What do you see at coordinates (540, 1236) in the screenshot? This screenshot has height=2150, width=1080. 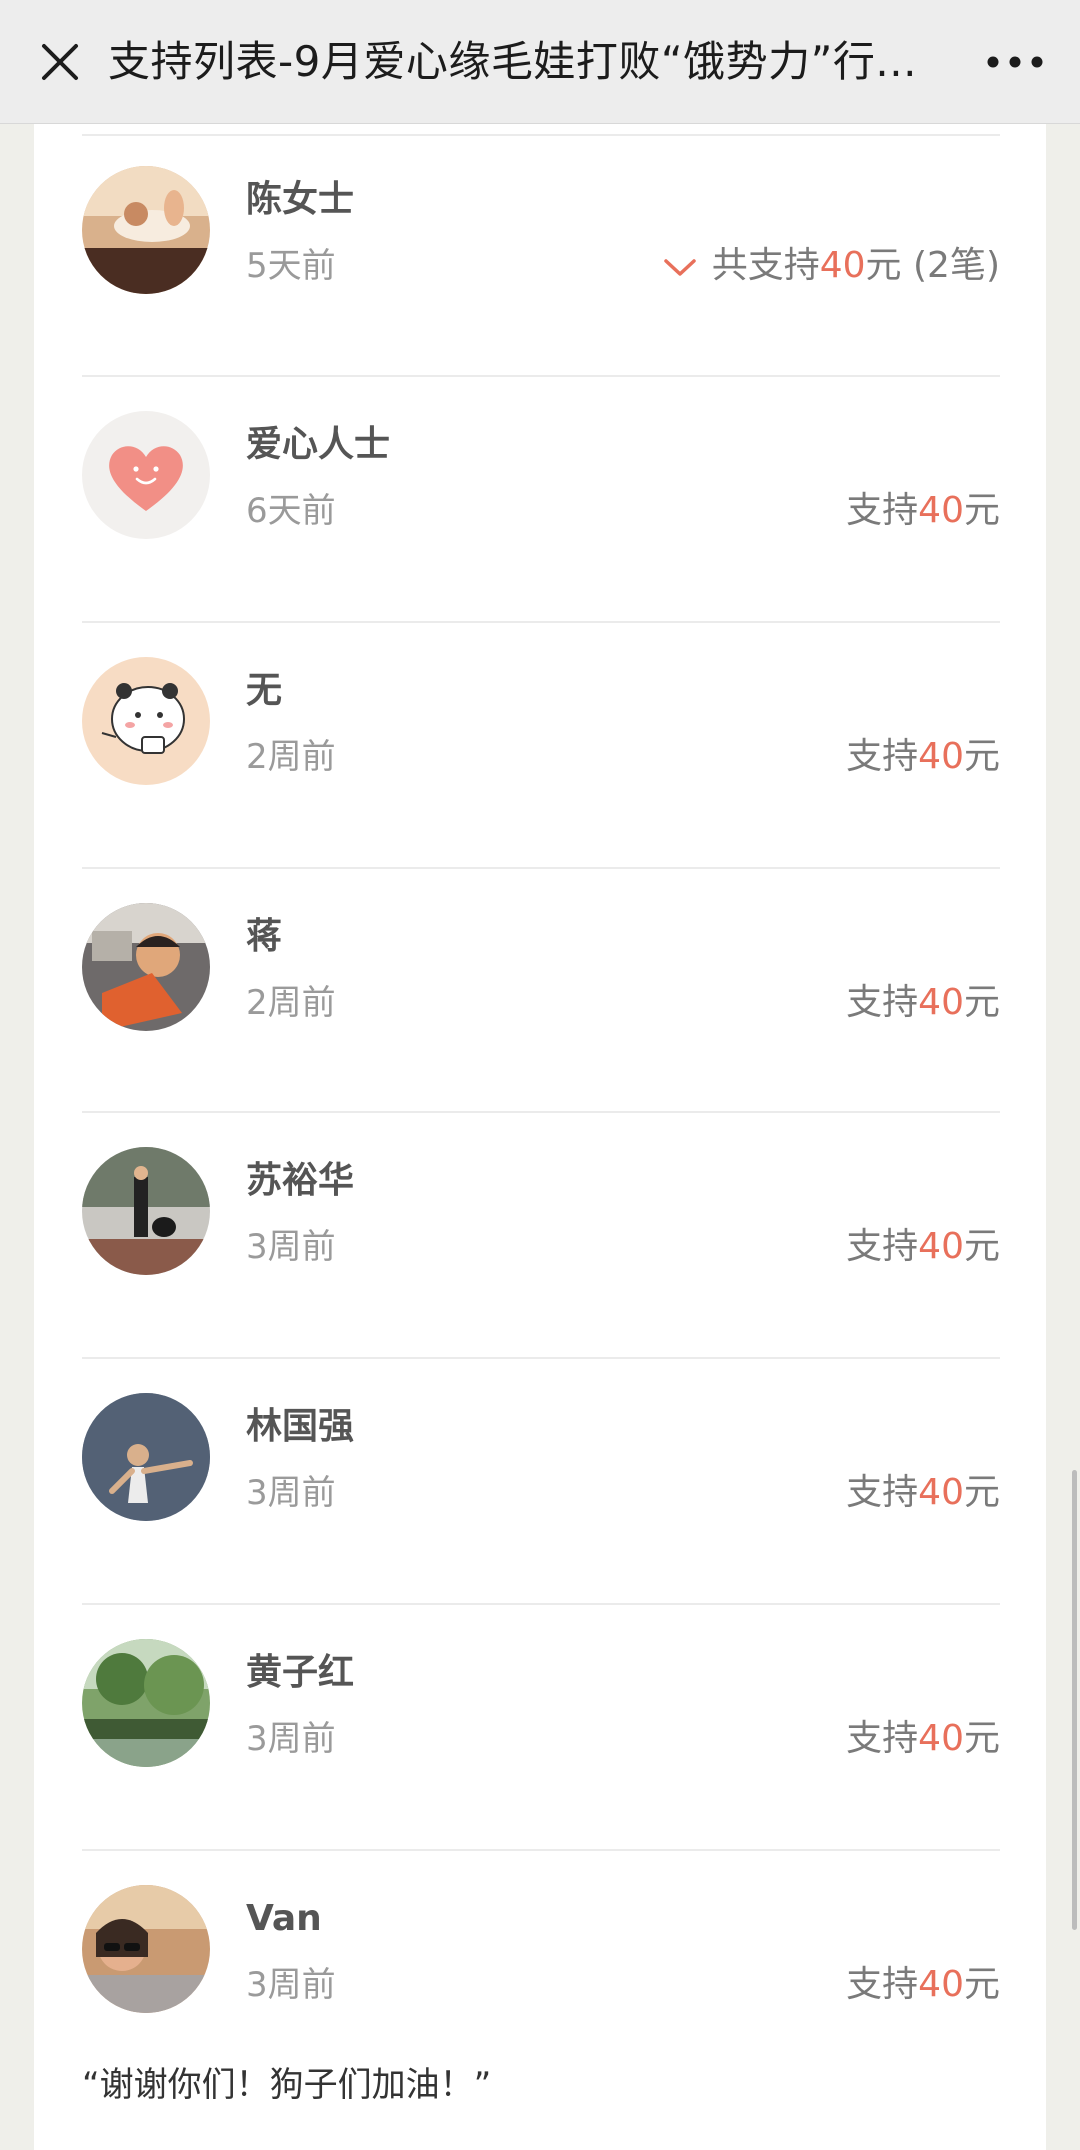 I see `supporter-row: 苏裕华 3周前 支持40元` at bounding box center [540, 1236].